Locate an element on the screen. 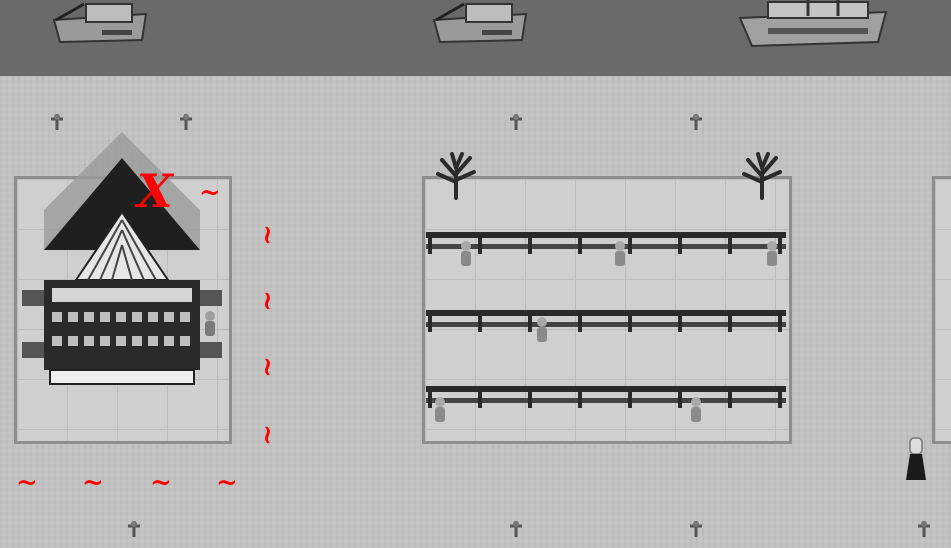  building-icon is located at coordinates (122, 258).